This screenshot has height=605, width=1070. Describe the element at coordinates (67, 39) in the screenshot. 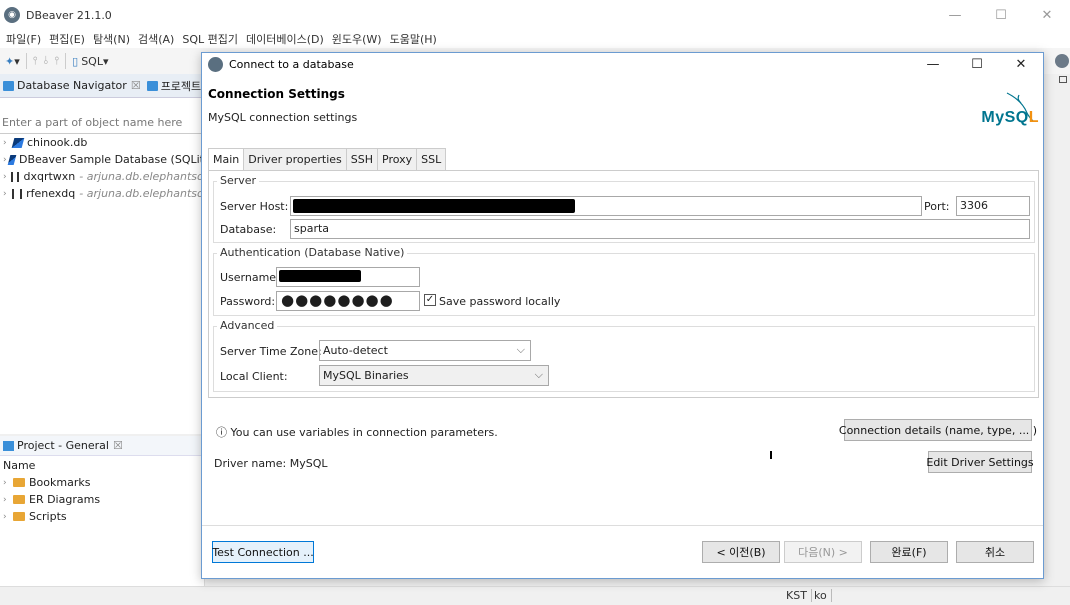

I see `menu-edit: 편집(E)` at that location.